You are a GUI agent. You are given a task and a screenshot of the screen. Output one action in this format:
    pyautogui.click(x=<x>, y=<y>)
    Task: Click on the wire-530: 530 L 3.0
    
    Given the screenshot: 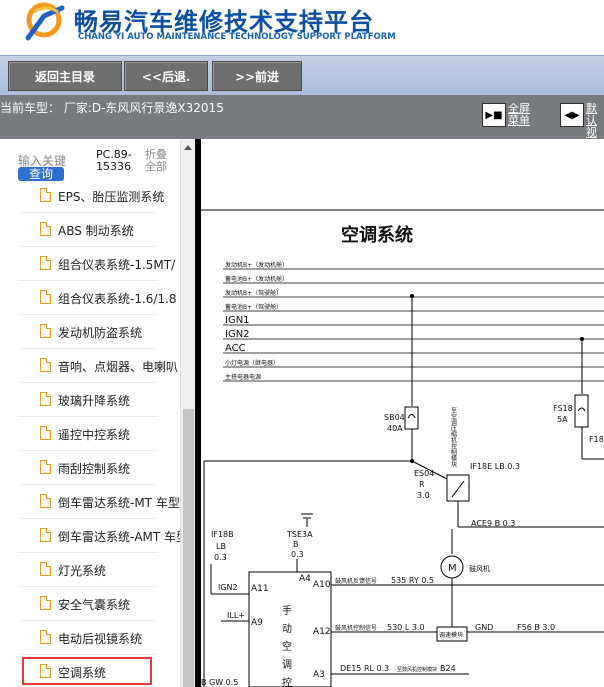 What is the action you would take?
    pyautogui.click(x=406, y=627)
    